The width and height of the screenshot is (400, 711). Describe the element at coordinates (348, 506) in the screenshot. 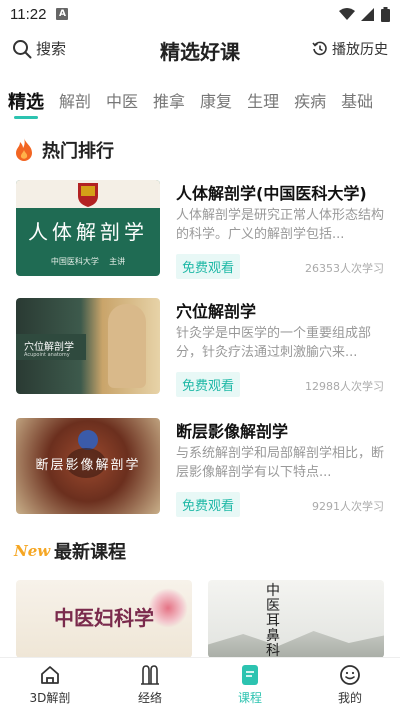

I see `learner-count: 9291人次学习` at that location.